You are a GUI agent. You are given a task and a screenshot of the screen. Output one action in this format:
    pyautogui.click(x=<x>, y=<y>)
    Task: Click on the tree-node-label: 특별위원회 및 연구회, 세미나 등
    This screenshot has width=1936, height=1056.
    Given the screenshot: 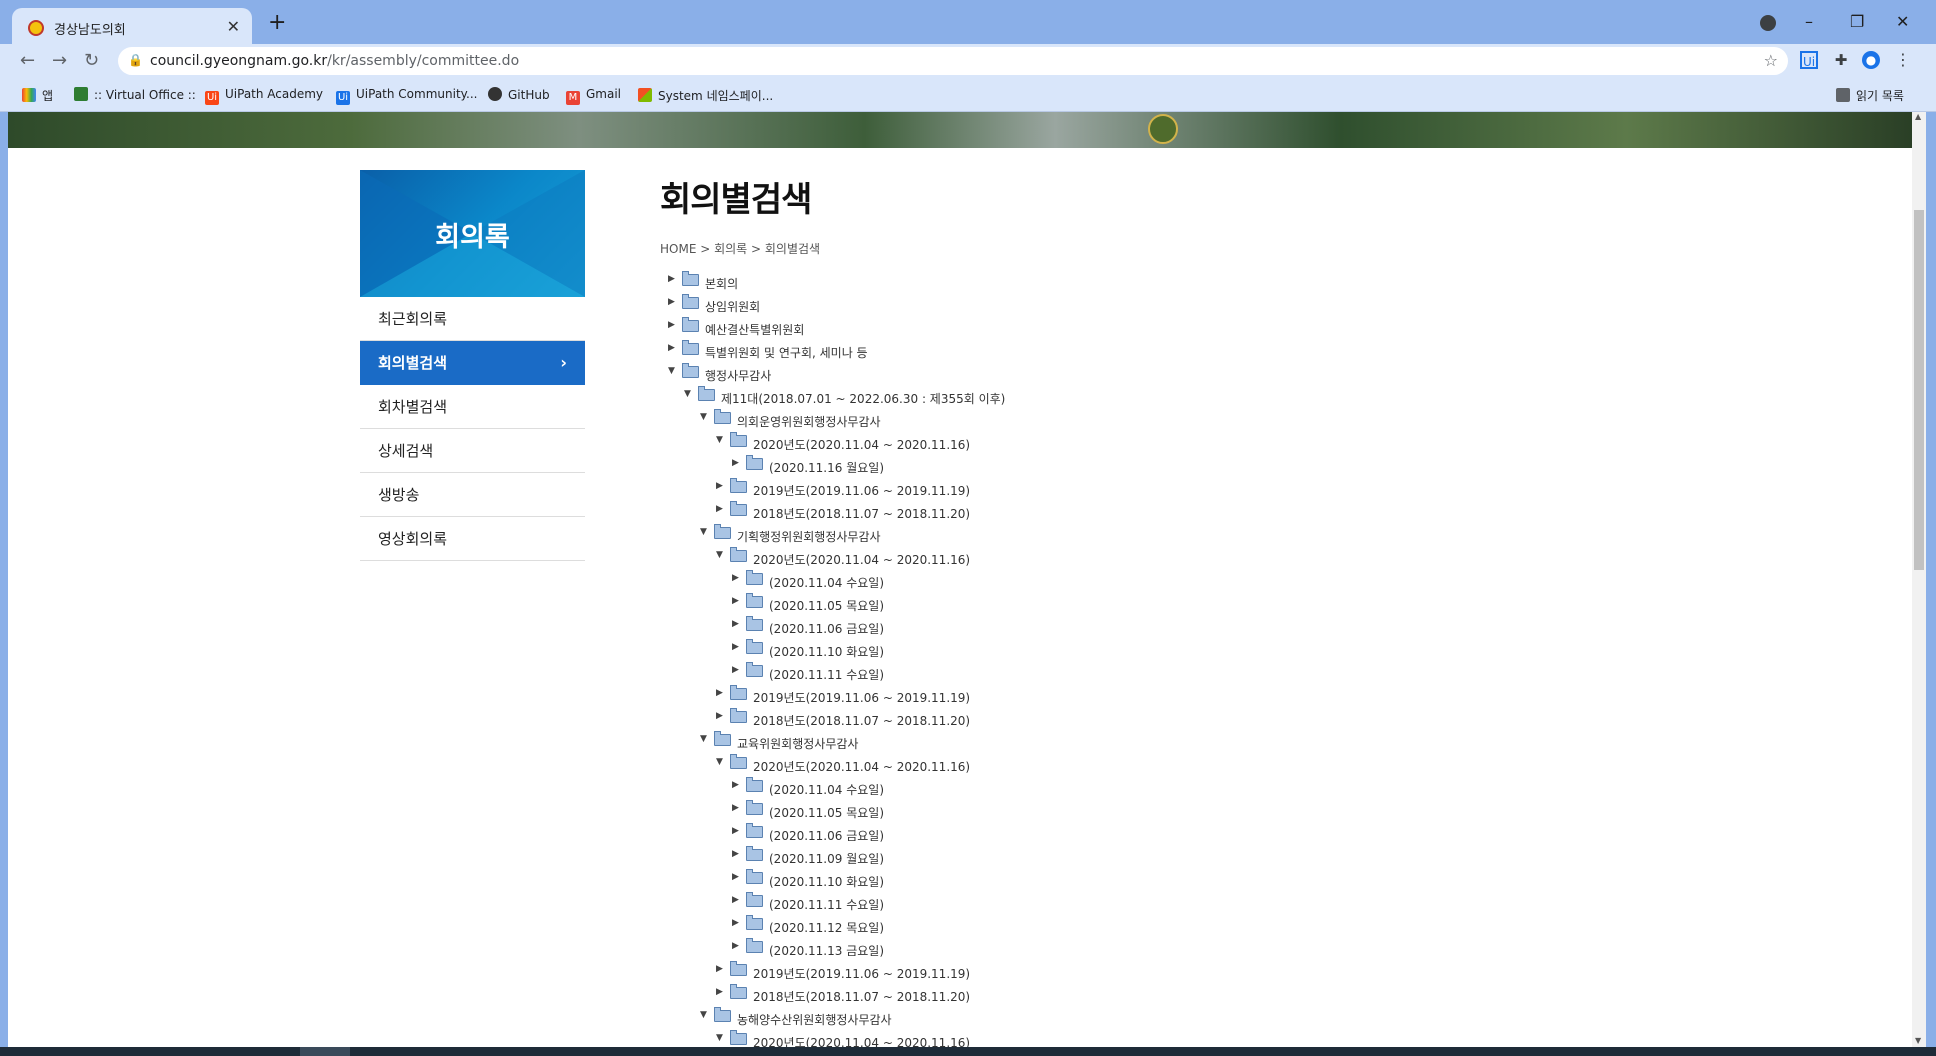 What is the action you would take?
    pyautogui.click(x=786, y=352)
    